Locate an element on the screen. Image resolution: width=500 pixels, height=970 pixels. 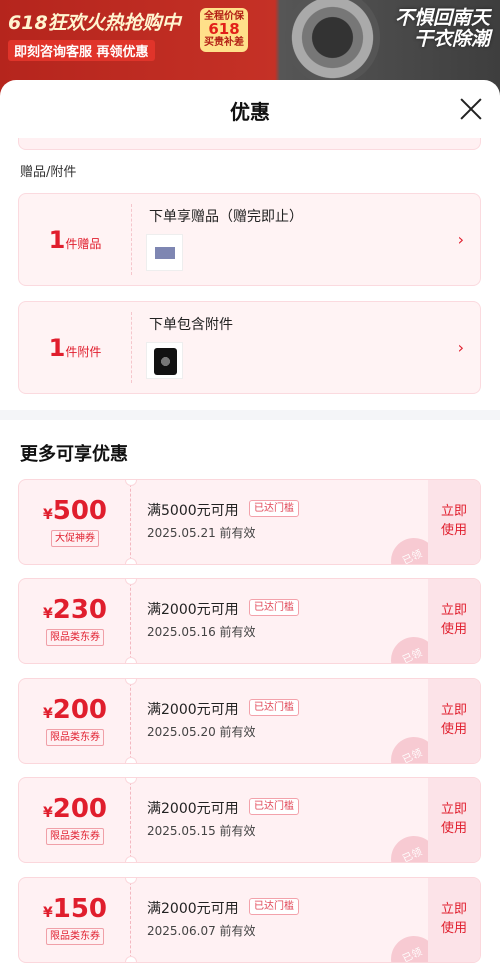
gift-quantity-unit: 件赠品 is located at coordinates (83, 244).